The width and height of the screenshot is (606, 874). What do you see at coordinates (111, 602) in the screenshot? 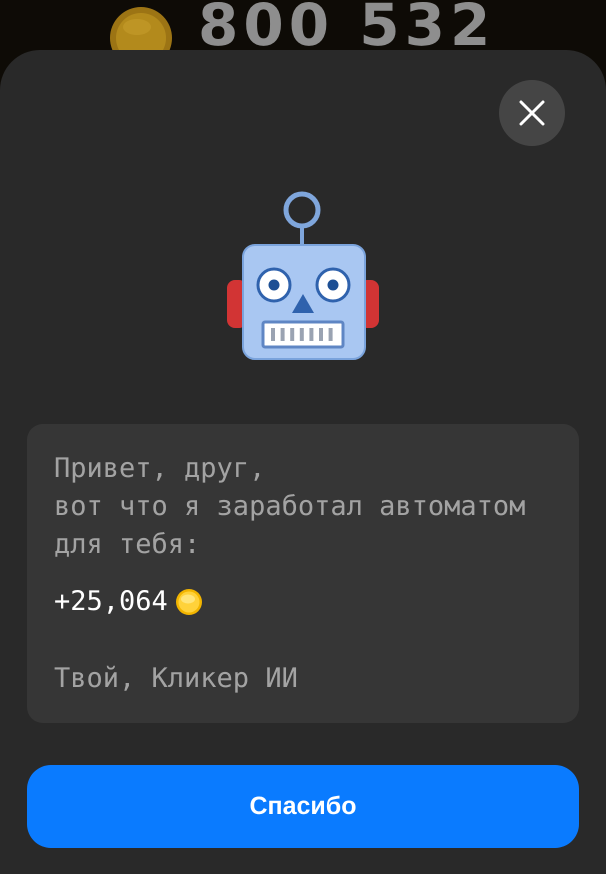
I see `reward-amount: +25,064` at bounding box center [111, 602].